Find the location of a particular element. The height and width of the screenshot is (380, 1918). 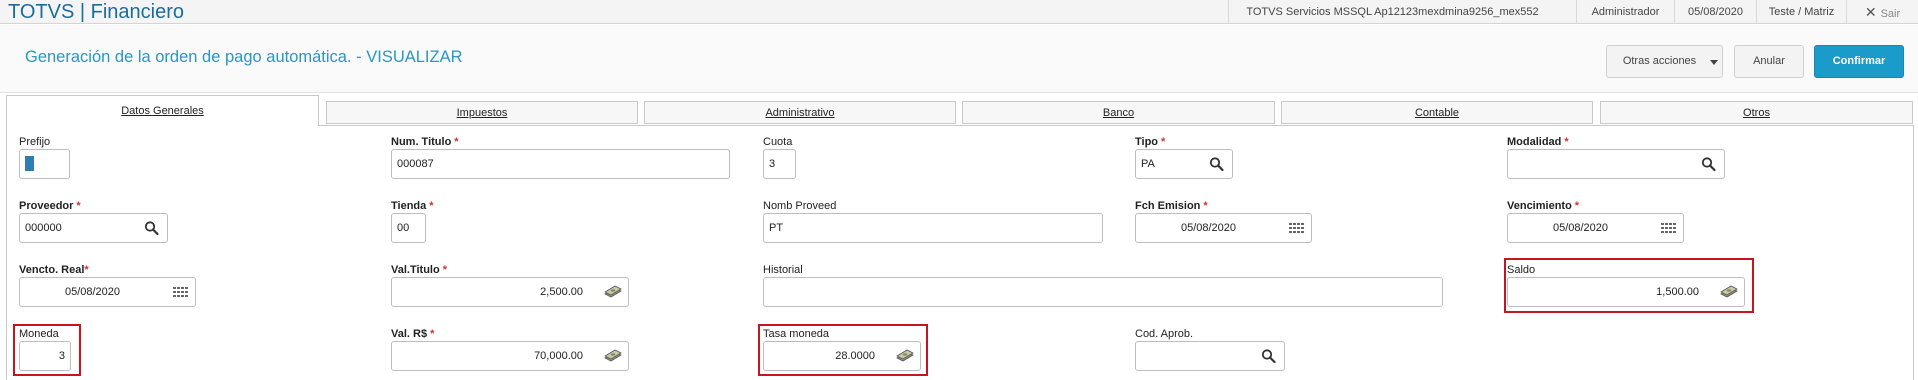

vencimiento-label: Vencimiento * is located at coordinates (1543, 206).